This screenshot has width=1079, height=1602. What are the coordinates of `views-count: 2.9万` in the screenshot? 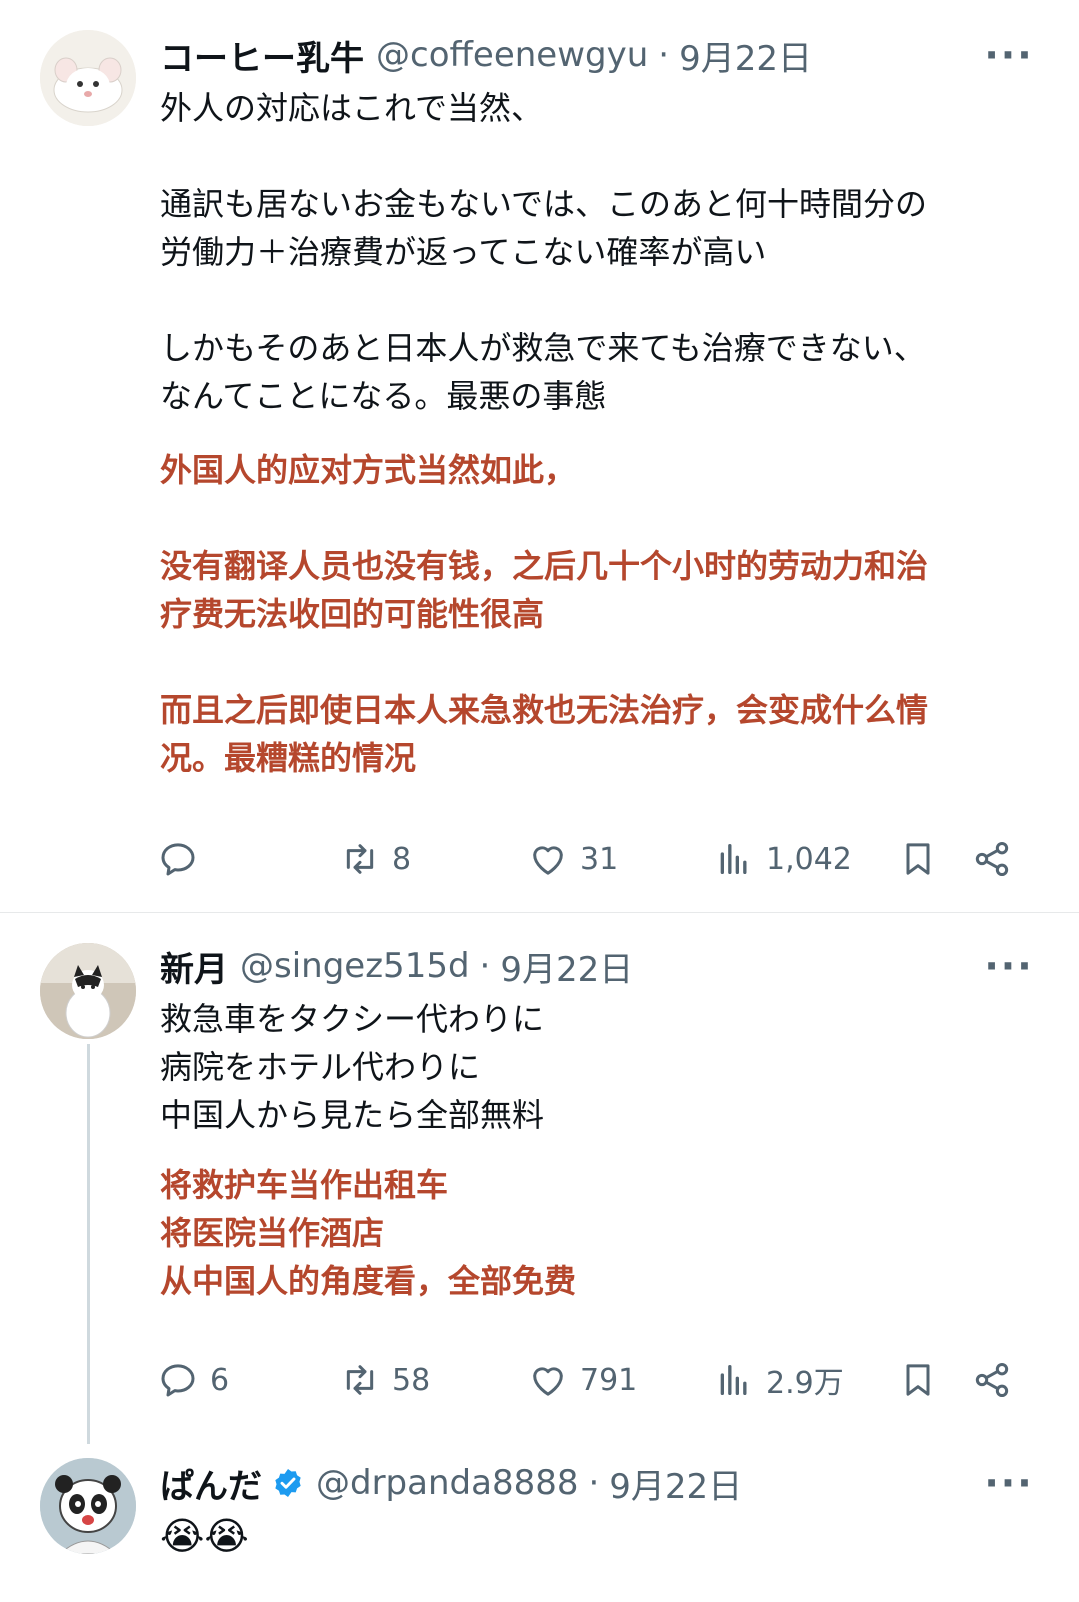 It's located at (805, 1383).